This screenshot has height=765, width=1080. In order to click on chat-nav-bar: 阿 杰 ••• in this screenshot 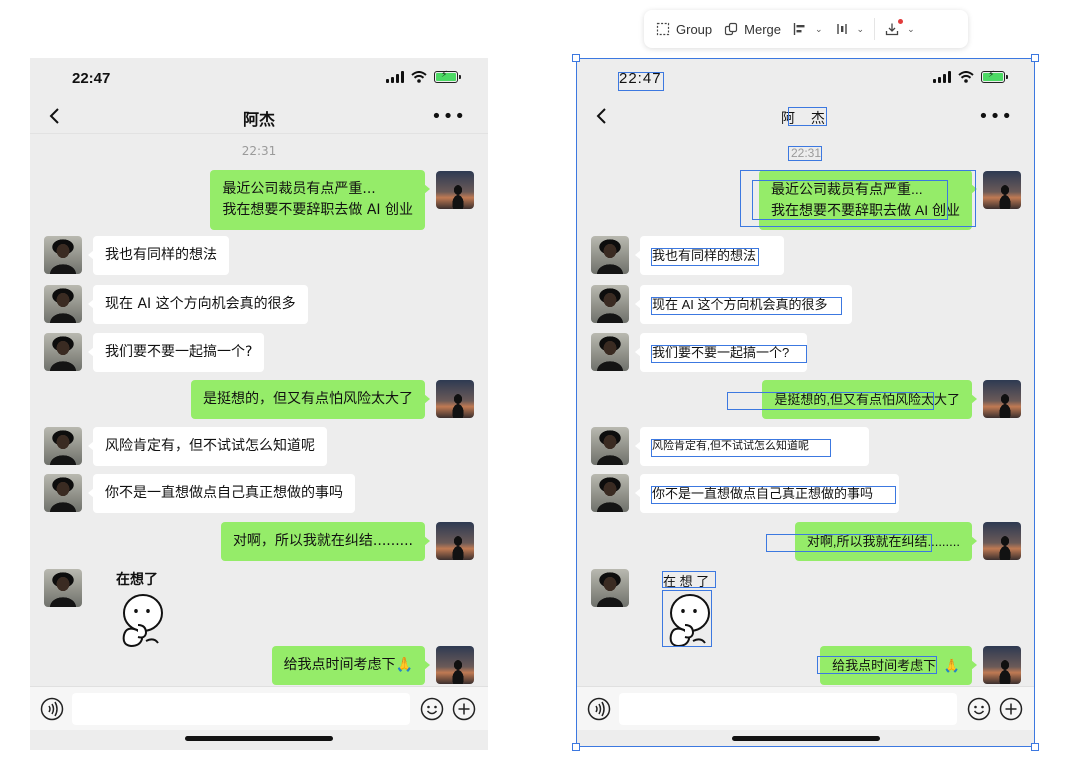, I will do `click(806, 117)`.